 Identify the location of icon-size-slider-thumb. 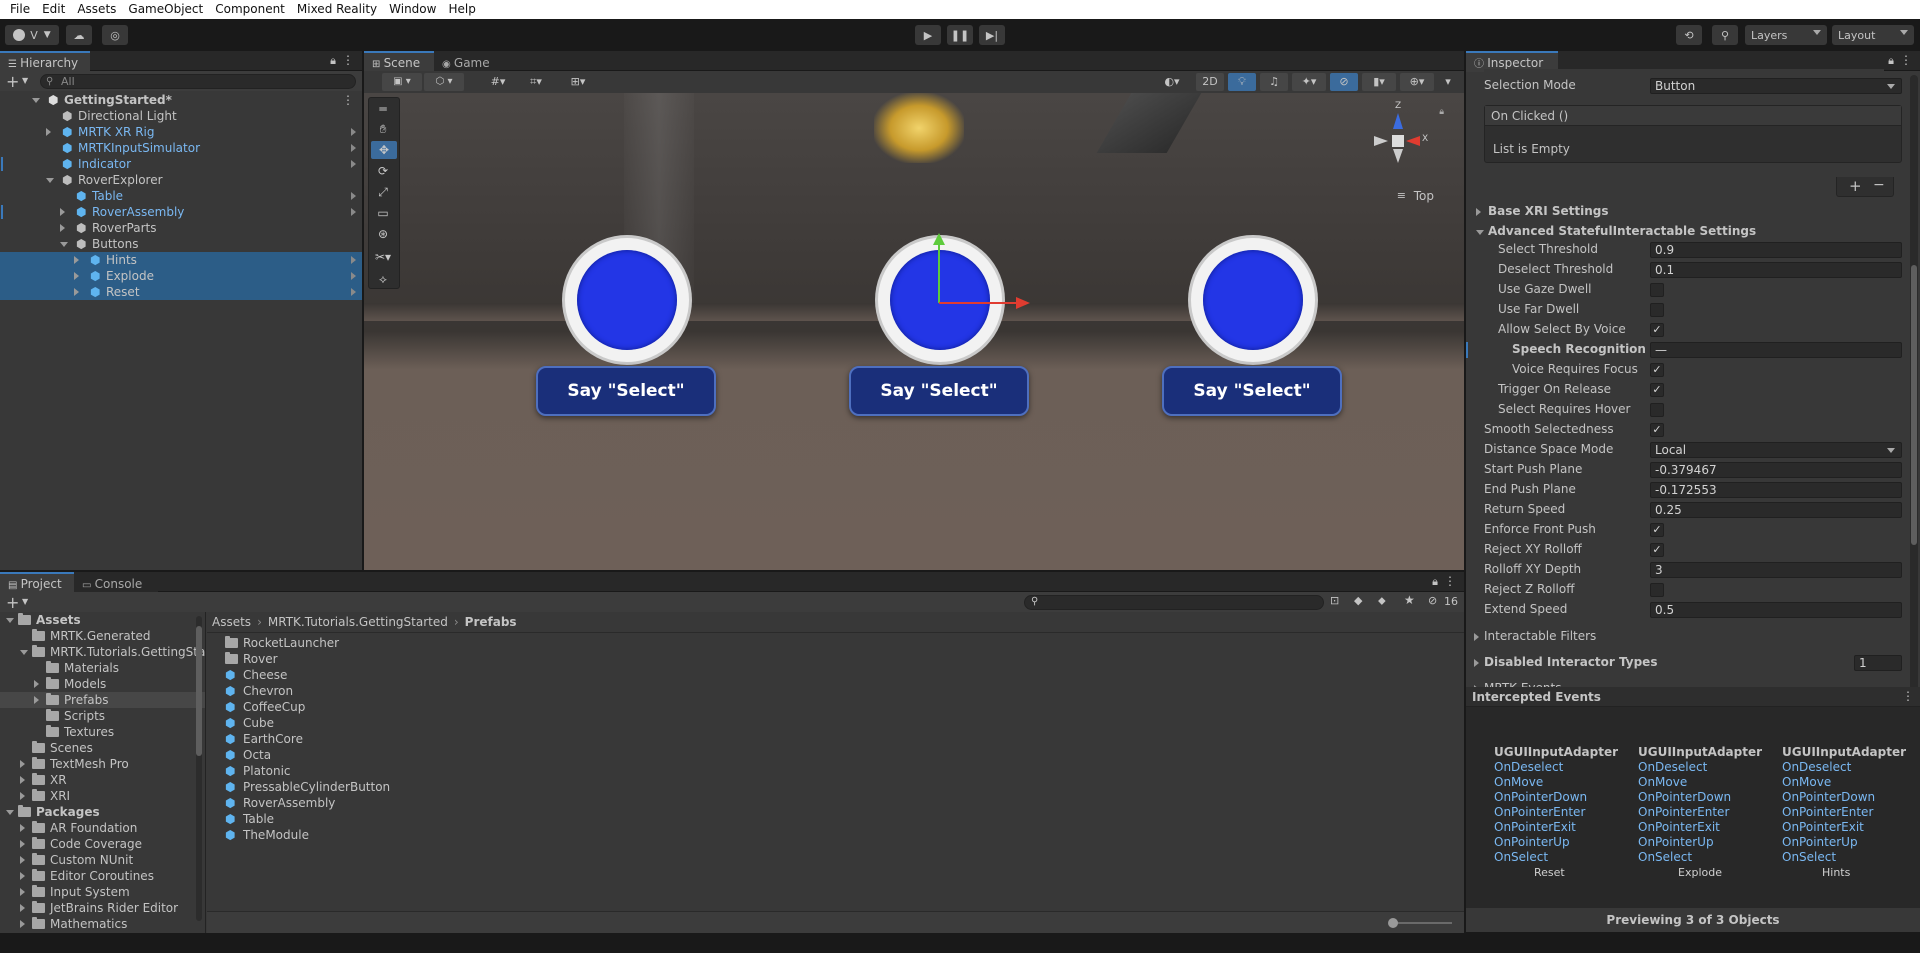
(1393, 923).